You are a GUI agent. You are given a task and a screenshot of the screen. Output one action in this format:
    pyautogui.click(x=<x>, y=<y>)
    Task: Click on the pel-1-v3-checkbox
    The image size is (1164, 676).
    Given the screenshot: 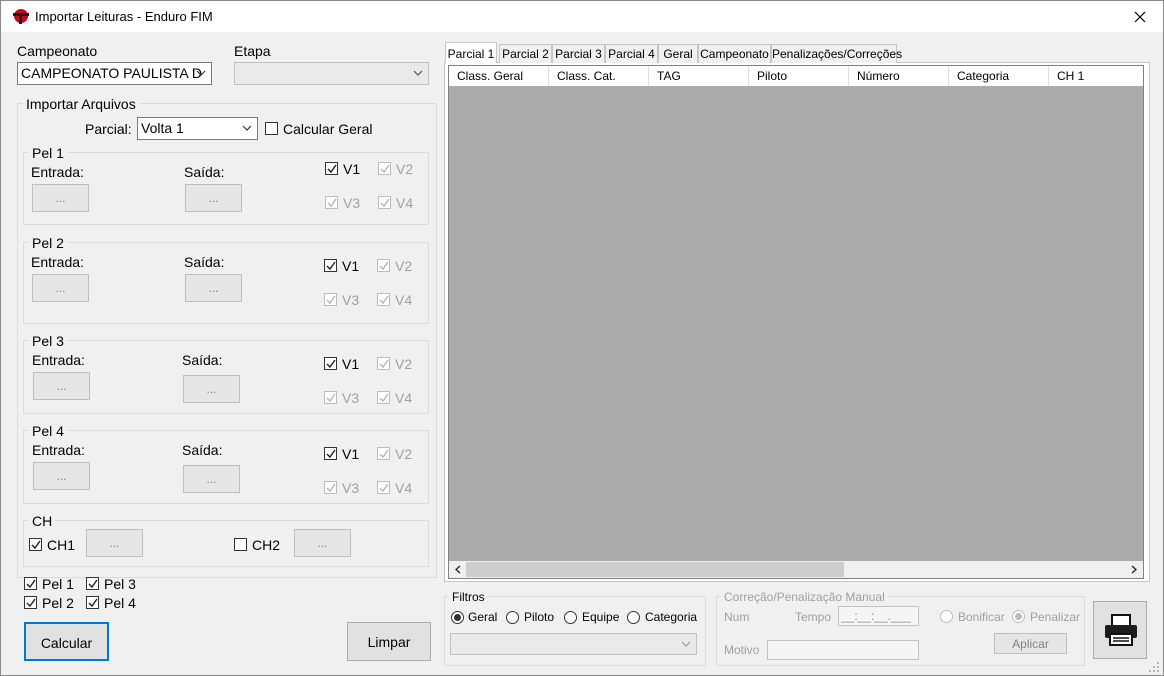 What is the action you would take?
    pyautogui.click(x=331, y=202)
    